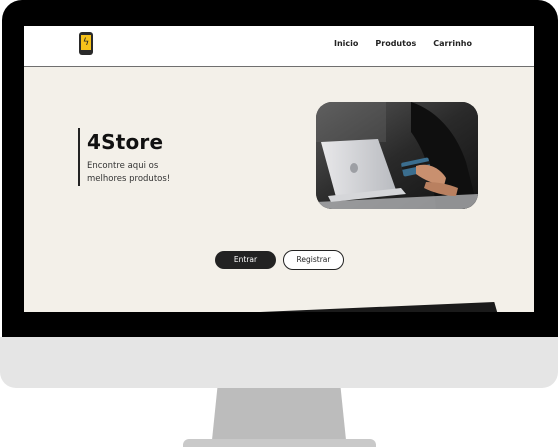 The width and height of the screenshot is (558, 447). I want to click on hero-image, so click(397, 155).